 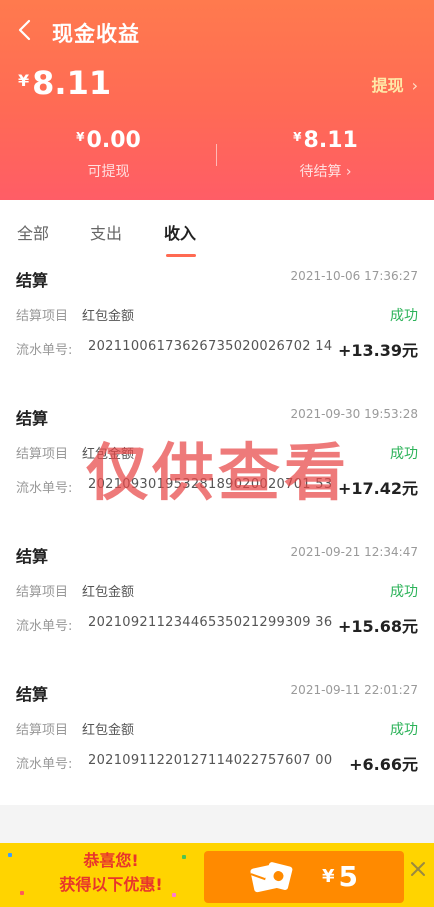 I want to click on record-time: 2021-09-21 12:34:47, so click(x=354, y=552).